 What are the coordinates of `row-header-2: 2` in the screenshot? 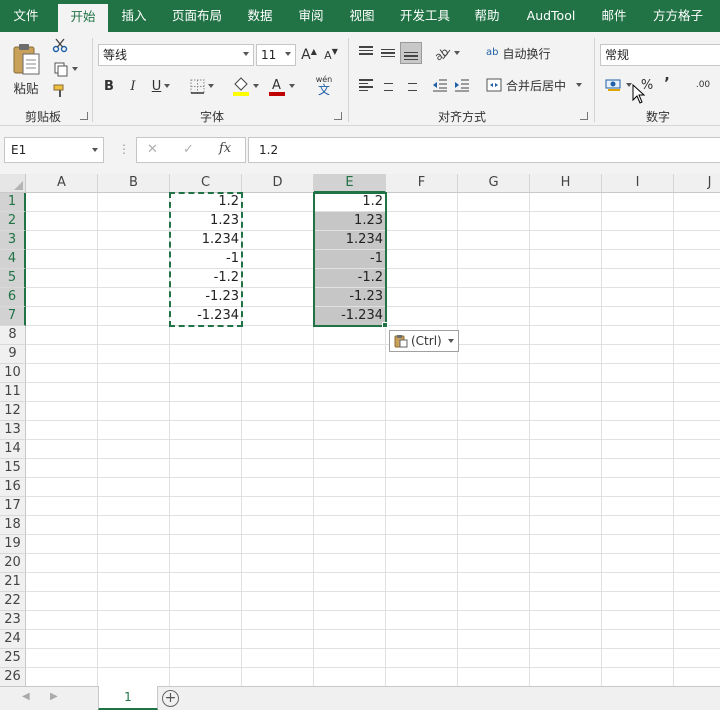 It's located at (13, 221).